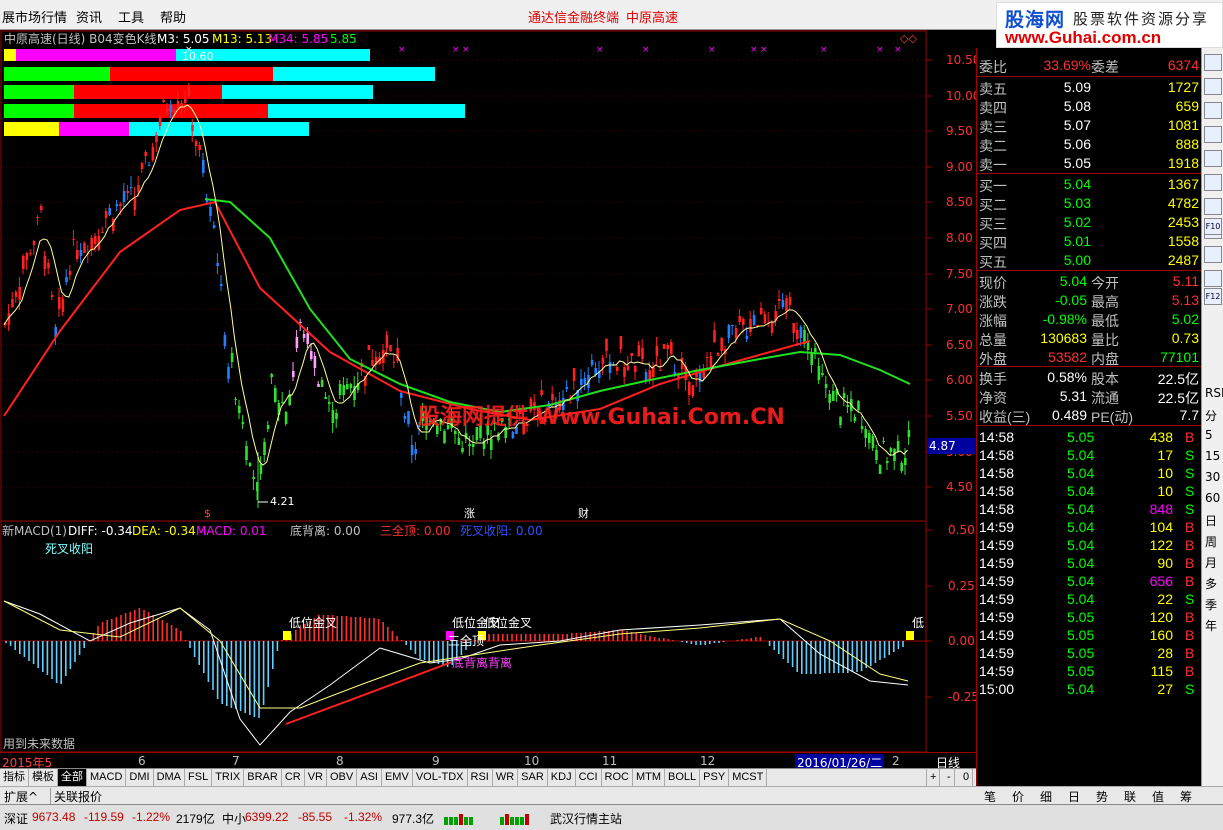 The width and height of the screenshot is (1223, 830). What do you see at coordinates (617, 777) in the screenshot?
I see `tab-roc: ROC` at bounding box center [617, 777].